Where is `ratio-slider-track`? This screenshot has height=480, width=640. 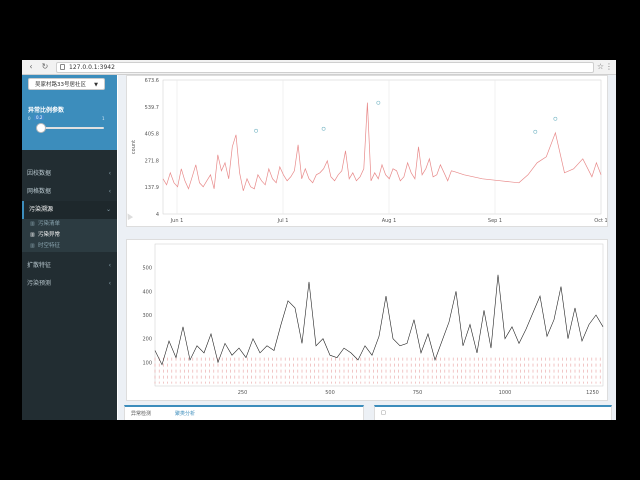 ratio-slider-track is located at coordinates (70, 128).